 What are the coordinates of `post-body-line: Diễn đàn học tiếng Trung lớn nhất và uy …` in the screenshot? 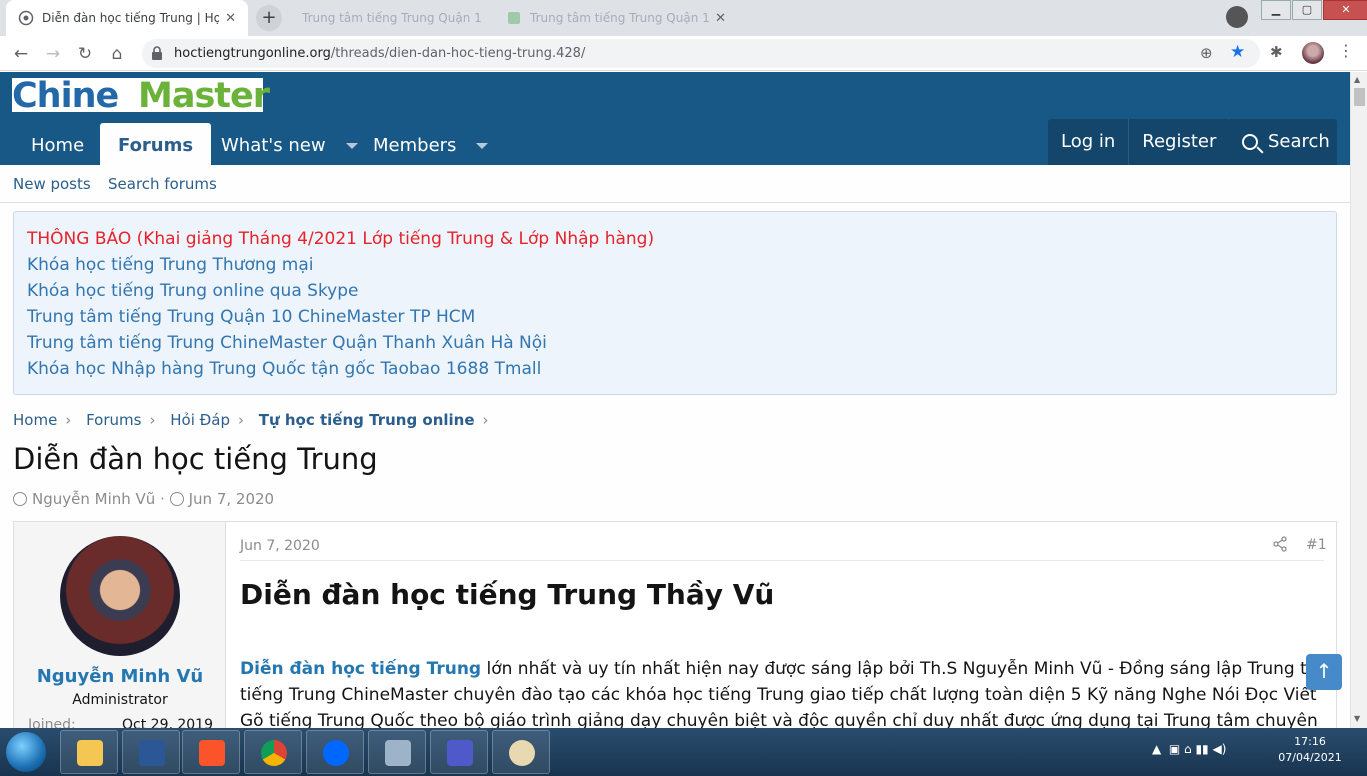 It's located at (787, 669).